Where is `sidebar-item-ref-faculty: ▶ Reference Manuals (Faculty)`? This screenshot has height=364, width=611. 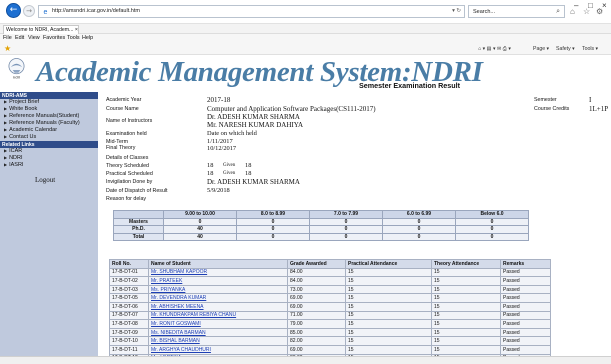 sidebar-item-ref-faculty: ▶ Reference Manuals (Faculty) is located at coordinates (49, 123).